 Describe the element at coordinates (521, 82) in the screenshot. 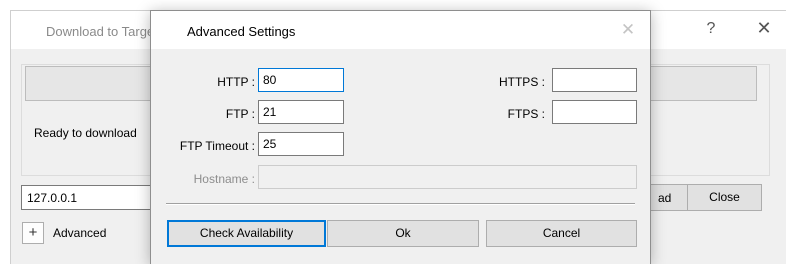

I see `https-label: HTTPS :` at that location.